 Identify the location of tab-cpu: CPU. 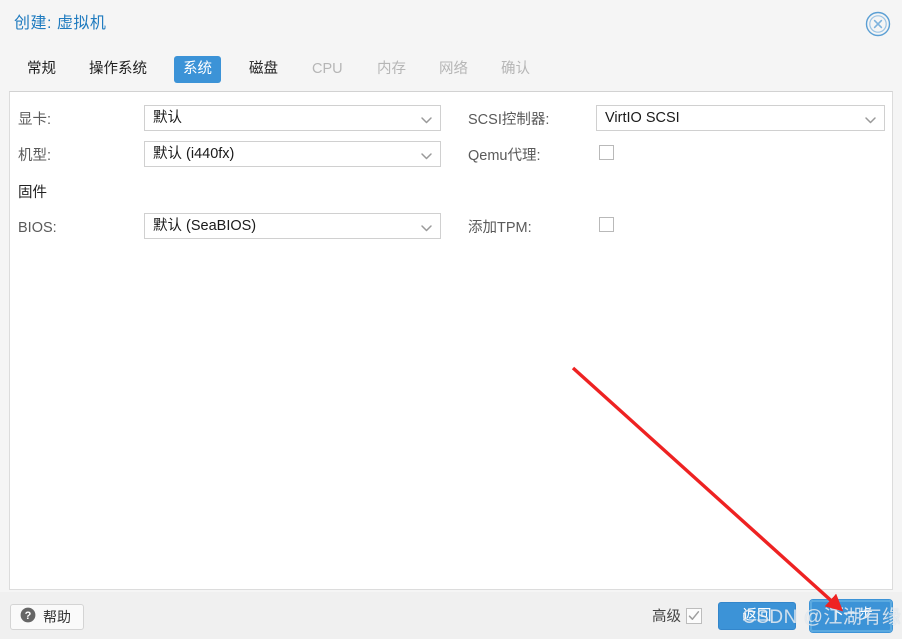
(327, 69).